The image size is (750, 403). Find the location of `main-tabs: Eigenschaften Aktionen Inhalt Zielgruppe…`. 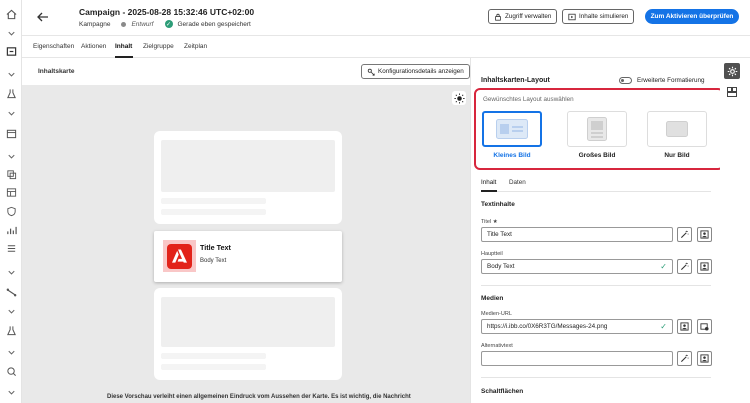

main-tabs: Eigenschaften Aktionen Inhalt Zielgruppe… is located at coordinates (386, 47).